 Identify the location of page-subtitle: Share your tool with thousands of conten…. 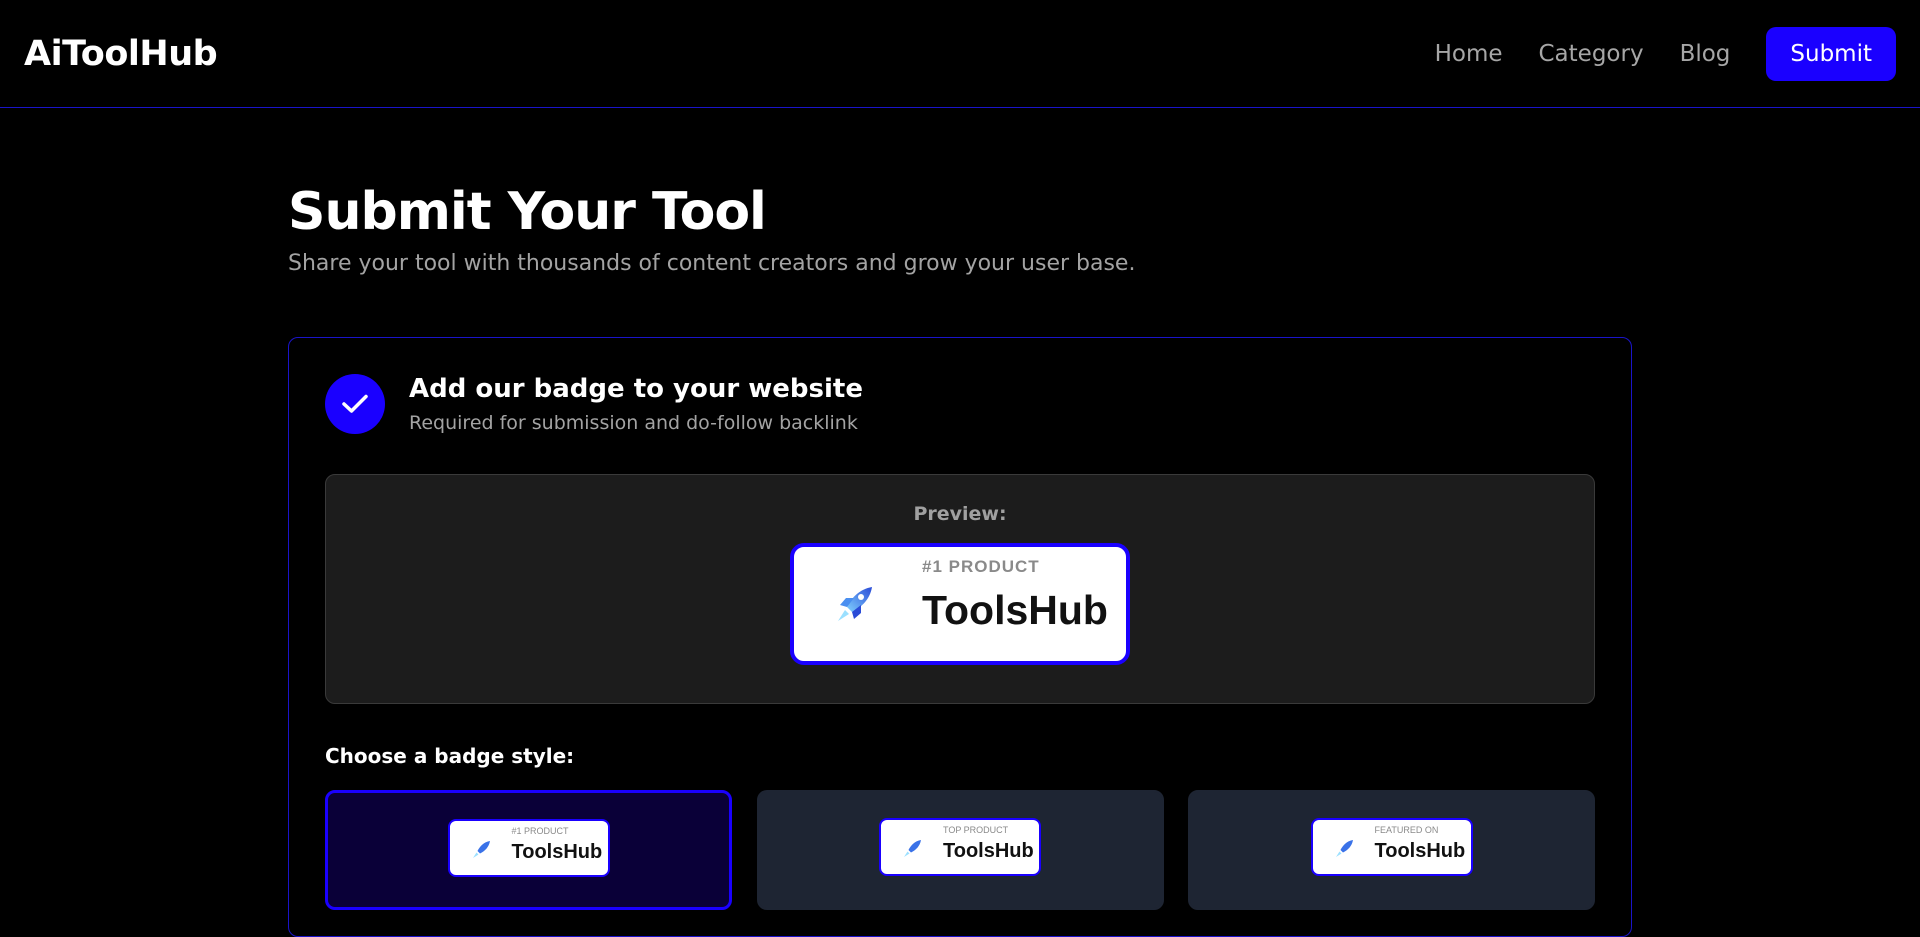
(712, 264).